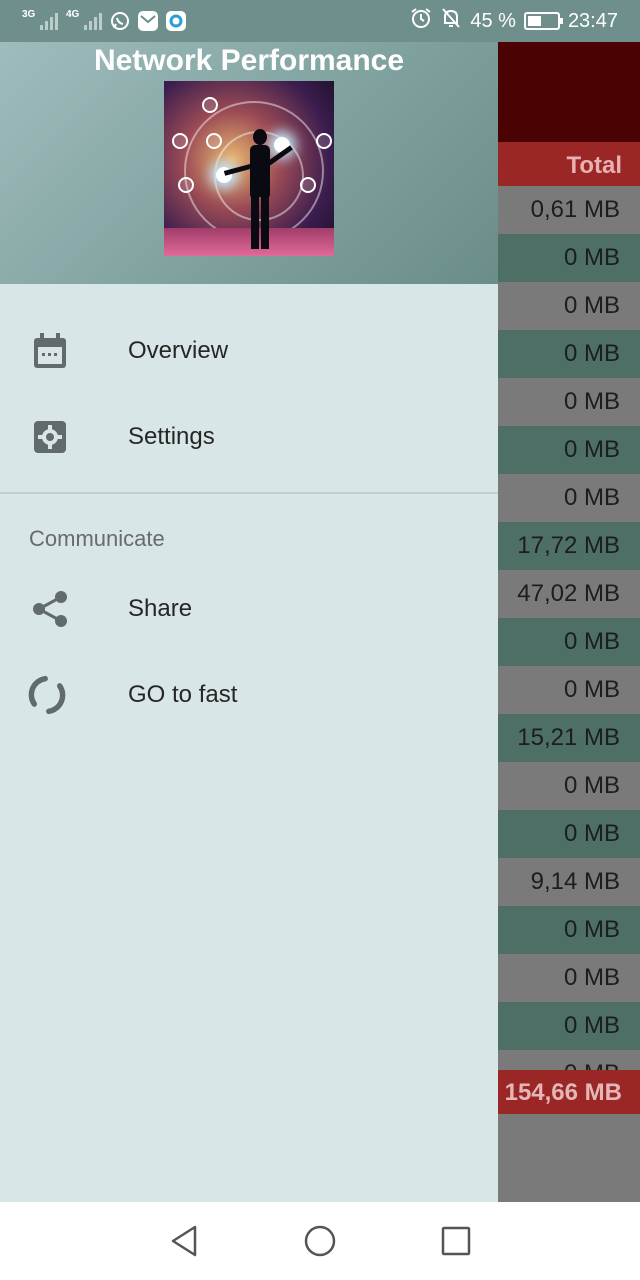  What do you see at coordinates (320, 21) in the screenshot?
I see `status-bar: 3G 4G 45 % 23:47` at bounding box center [320, 21].